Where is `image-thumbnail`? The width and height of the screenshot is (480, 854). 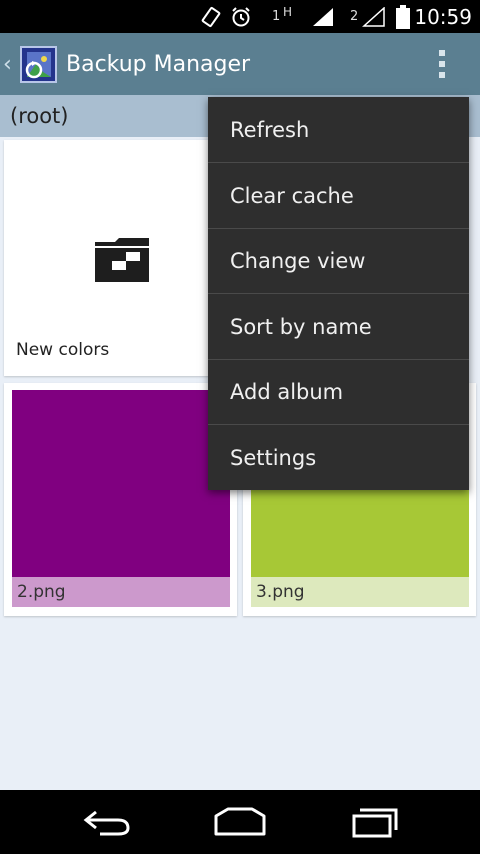 image-thumbnail is located at coordinates (121, 483).